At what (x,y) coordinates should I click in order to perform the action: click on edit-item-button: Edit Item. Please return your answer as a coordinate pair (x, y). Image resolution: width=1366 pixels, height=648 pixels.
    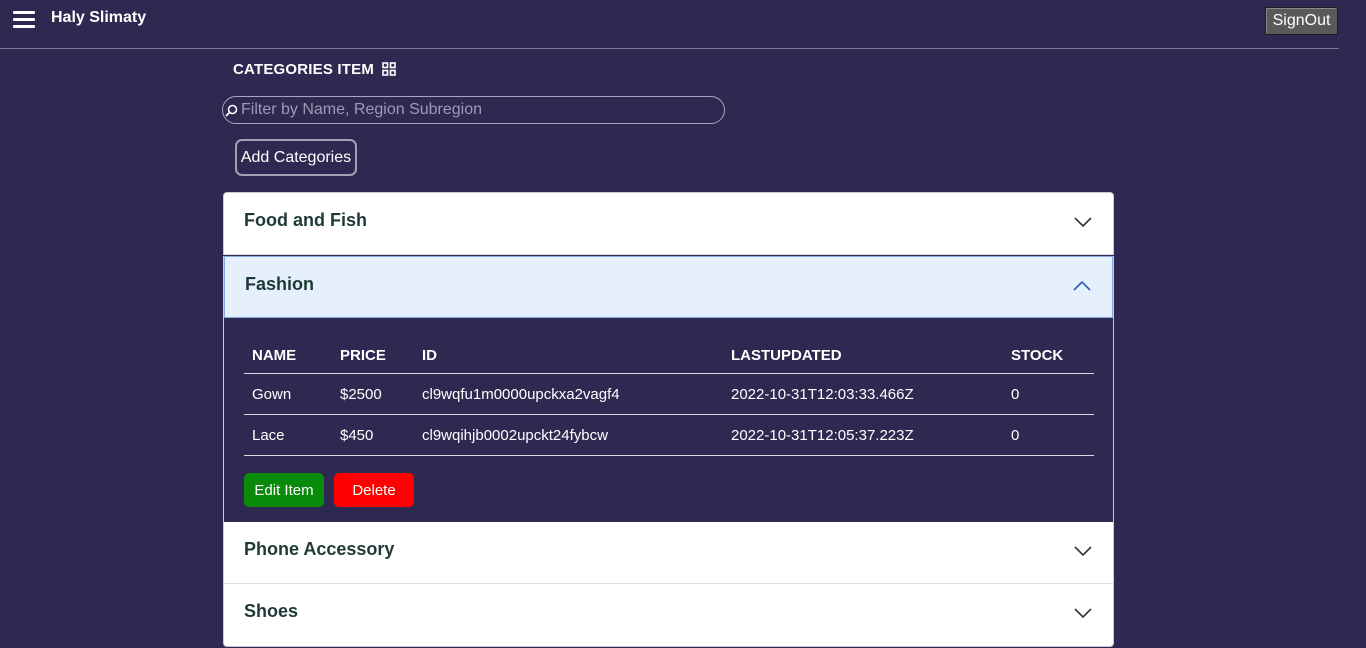
    Looking at the image, I should click on (284, 490).